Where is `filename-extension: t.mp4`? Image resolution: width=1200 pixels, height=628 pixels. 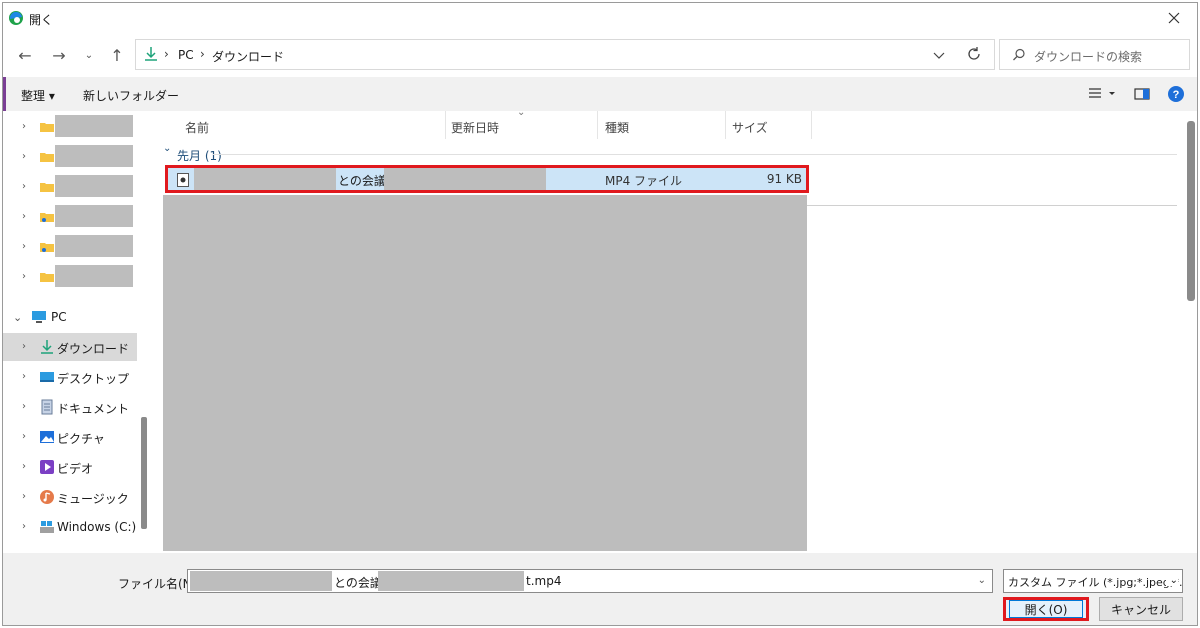
filename-extension: t.mp4 is located at coordinates (544, 581).